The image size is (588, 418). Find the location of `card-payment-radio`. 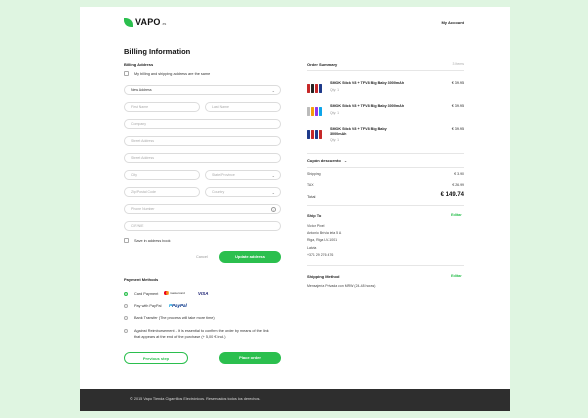

card-payment-radio is located at coordinates (126, 294).